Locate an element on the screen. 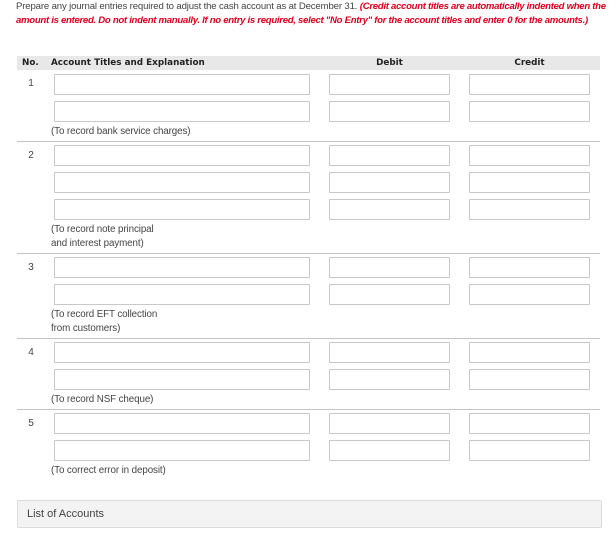 Image resolution: width=616 pixels, height=536 pixels. journal-entry: 4 (To record NSF cheque) is located at coordinates (308, 374).